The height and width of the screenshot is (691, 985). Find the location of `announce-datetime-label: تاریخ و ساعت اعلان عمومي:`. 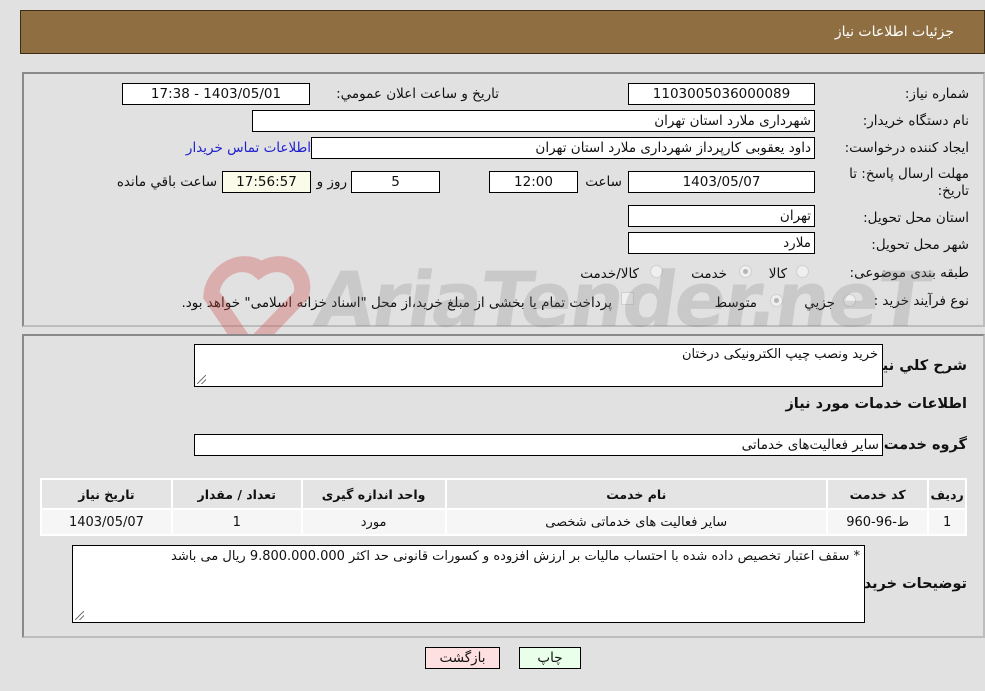

announce-datetime-label: تاریخ و ساعت اعلان عمومي: is located at coordinates (417, 94).